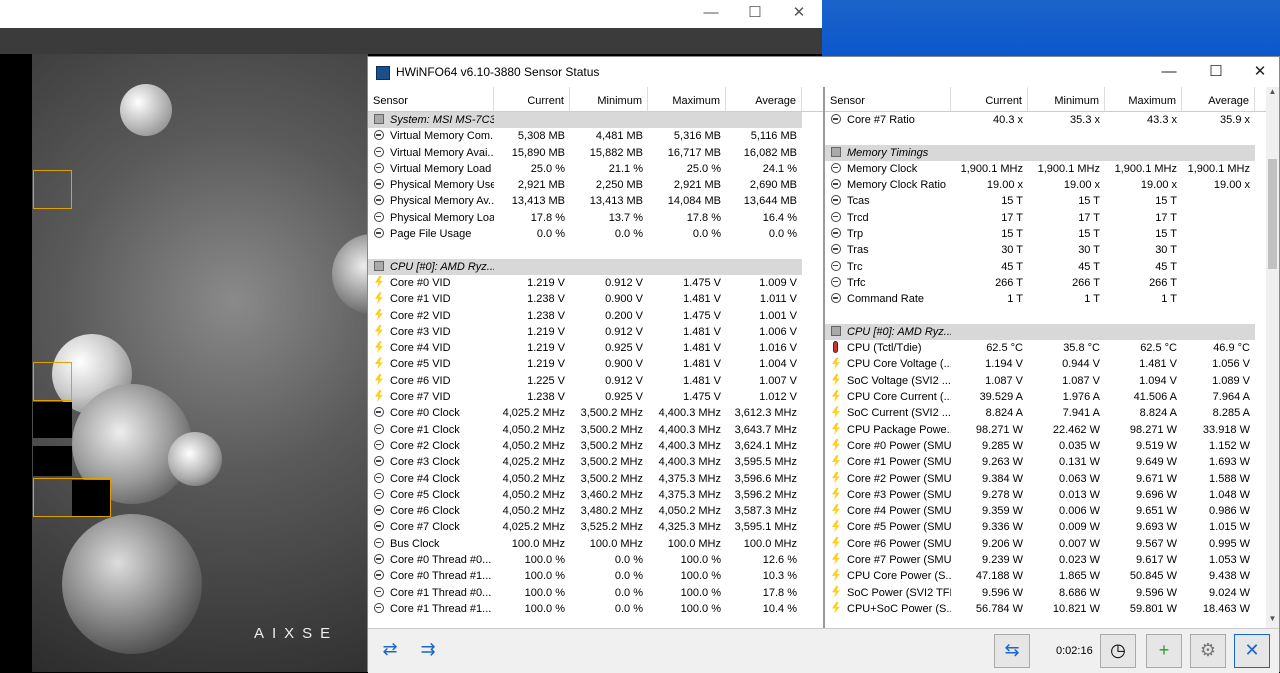  I want to click on scroll-up-arrow-icon: ▲, so click(1272, 94).